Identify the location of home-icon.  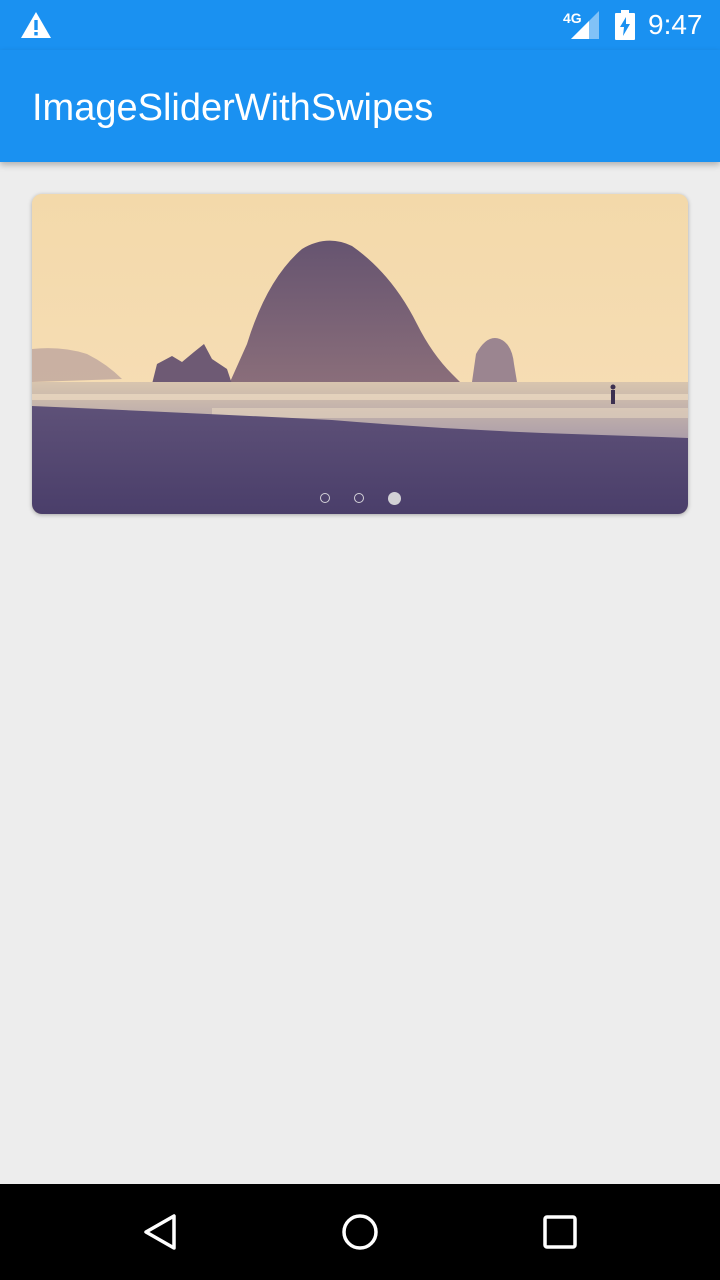
(360, 1232).